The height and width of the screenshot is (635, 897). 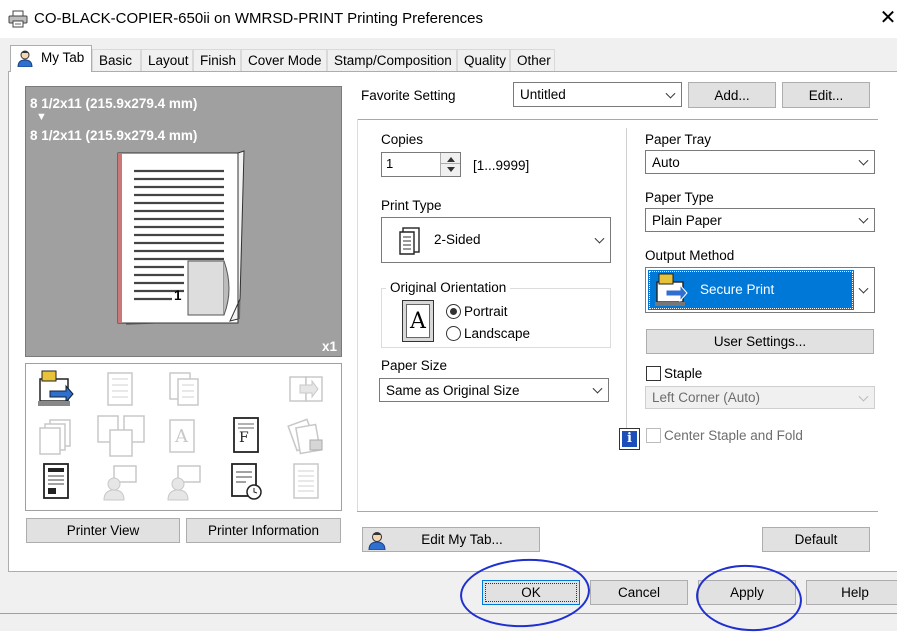 I want to click on copies-increment-button, so click(x=450, y=158).